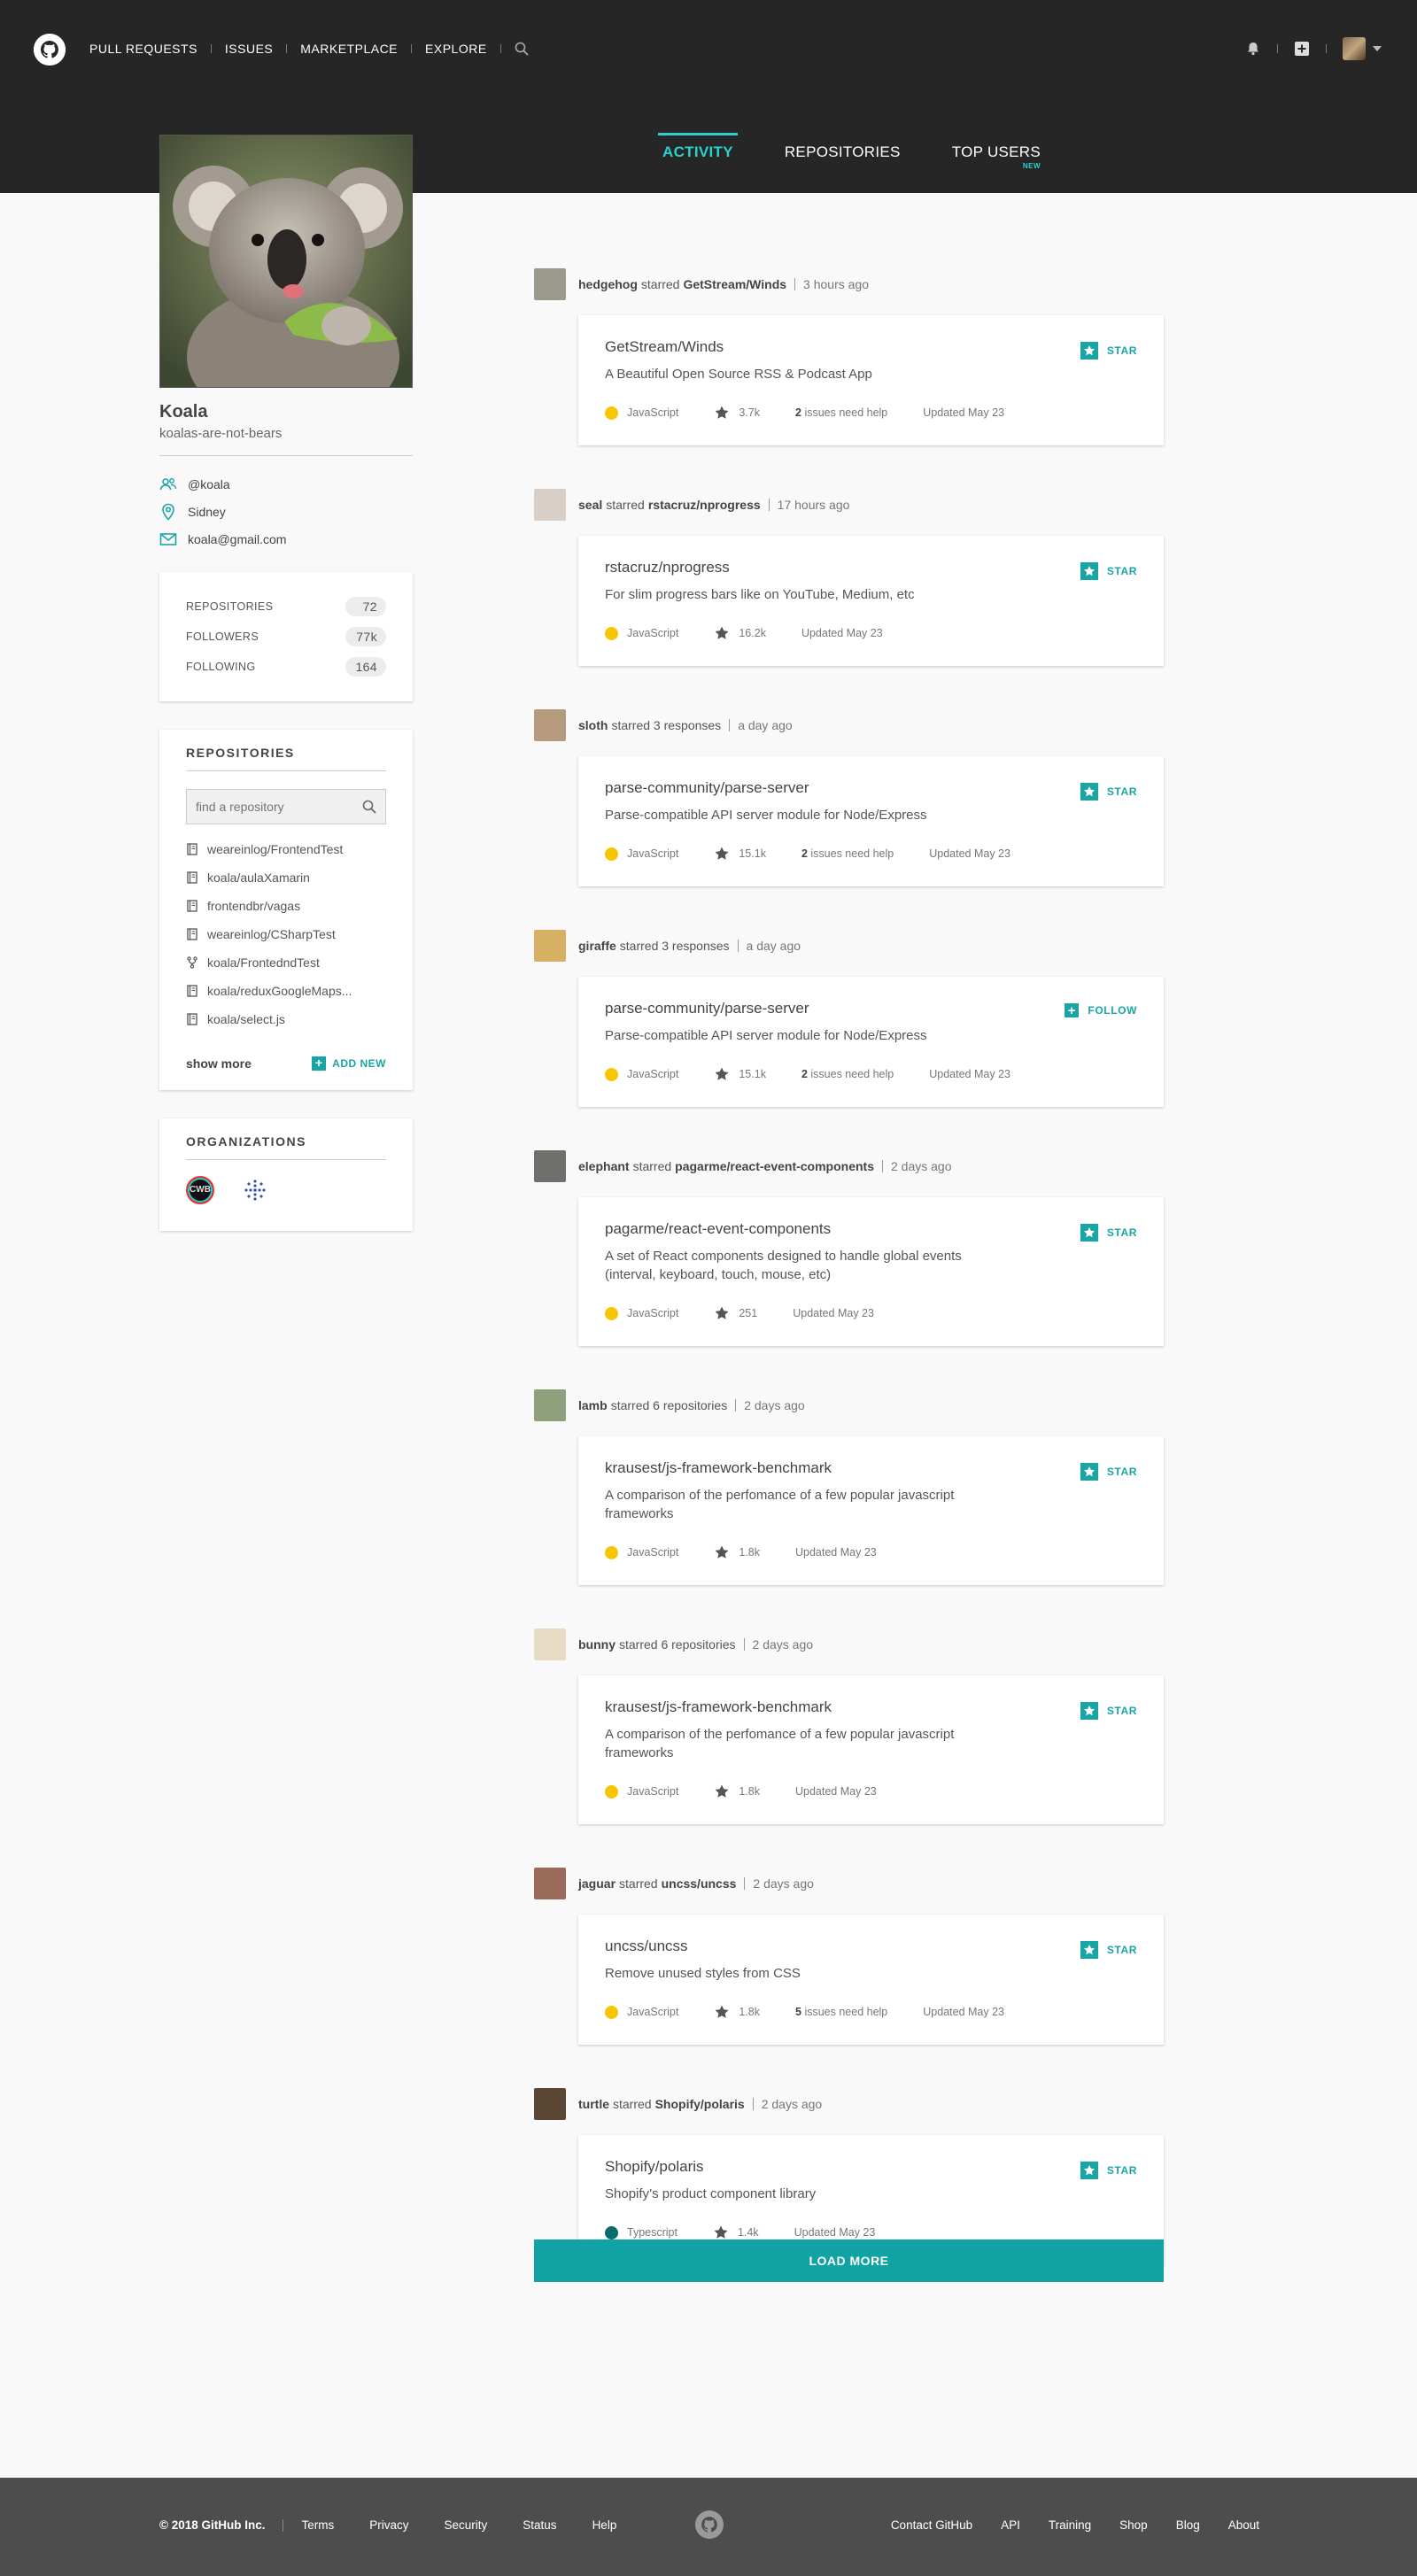 This screenshot has height=2576, width=1417. What do you see at coordinates (597, 1883) in the screenshot?
I see `event-username: jaguar` at bounding box center [597, 1883].